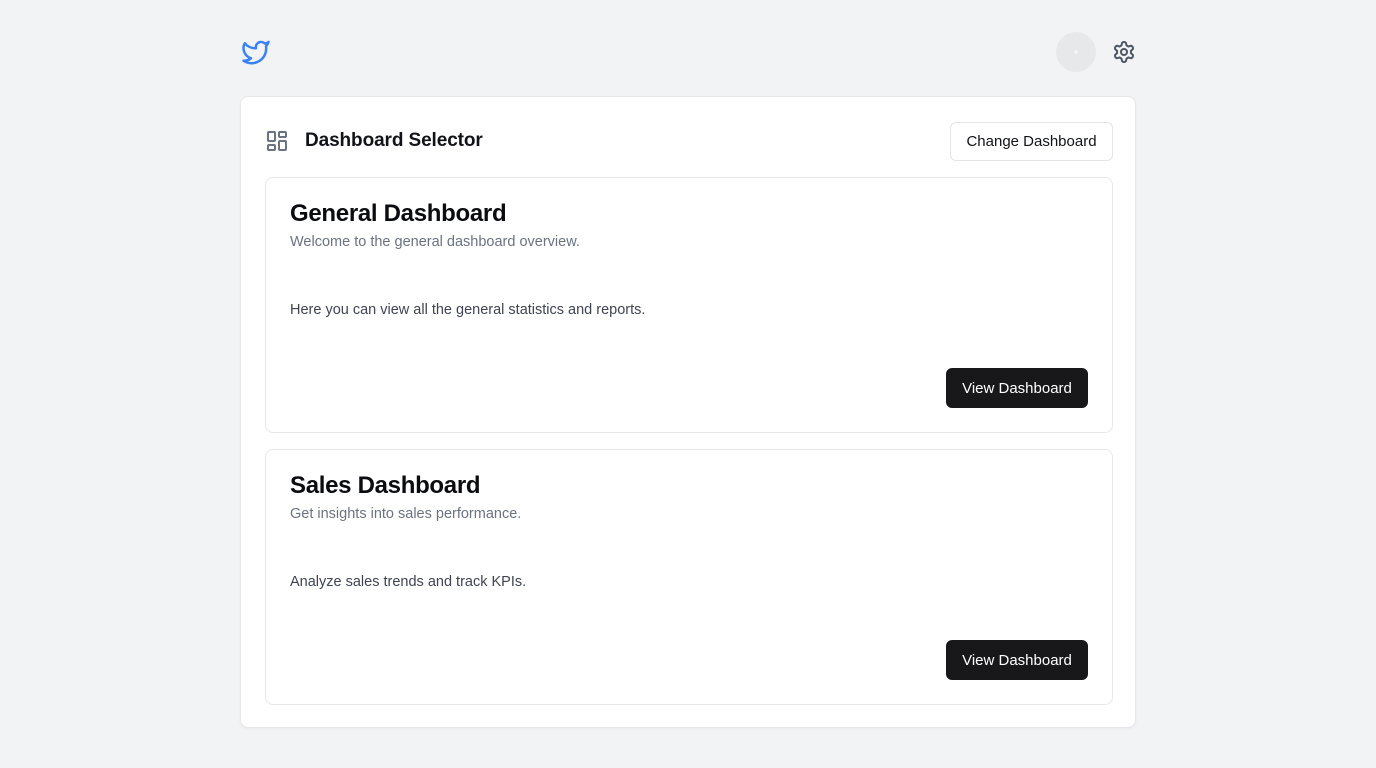 The width and height of the screenshot is (1376, 768). What do you see at coordinates (398, 213) in the screenshot?
I see `card-title: General Dashboard` at bounding box center [398, 213].